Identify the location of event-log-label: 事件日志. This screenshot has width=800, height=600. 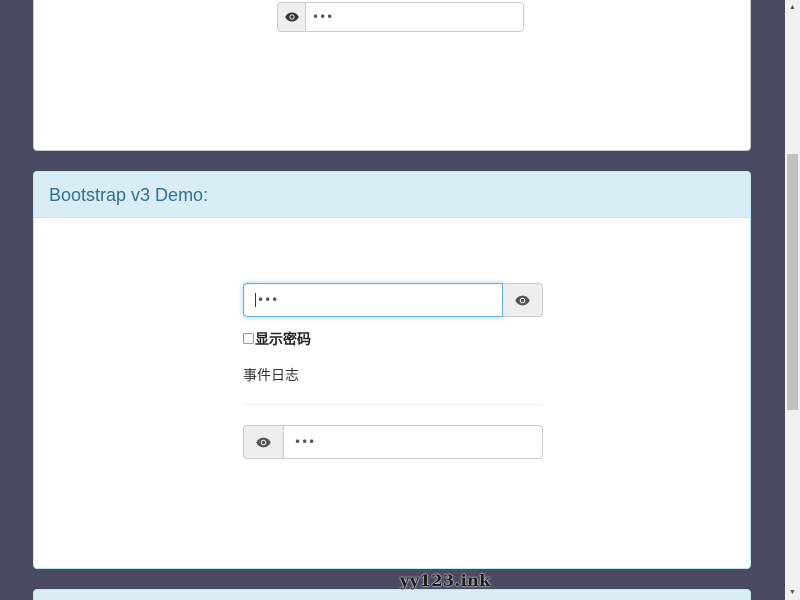
(271, 375).